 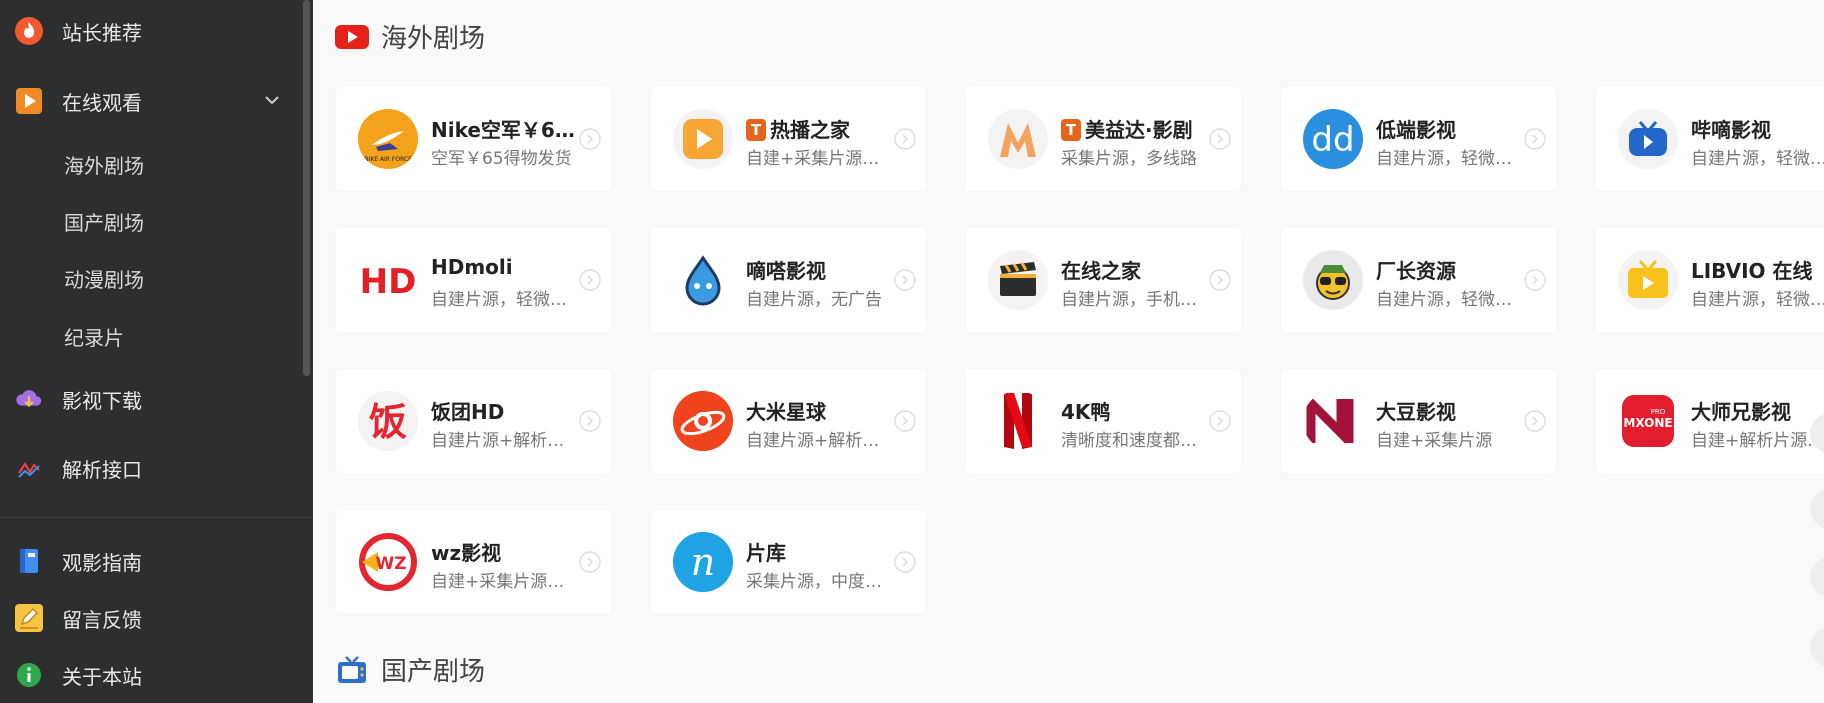 I want to click on changzhang-logo, so click(x=1333, y=280).